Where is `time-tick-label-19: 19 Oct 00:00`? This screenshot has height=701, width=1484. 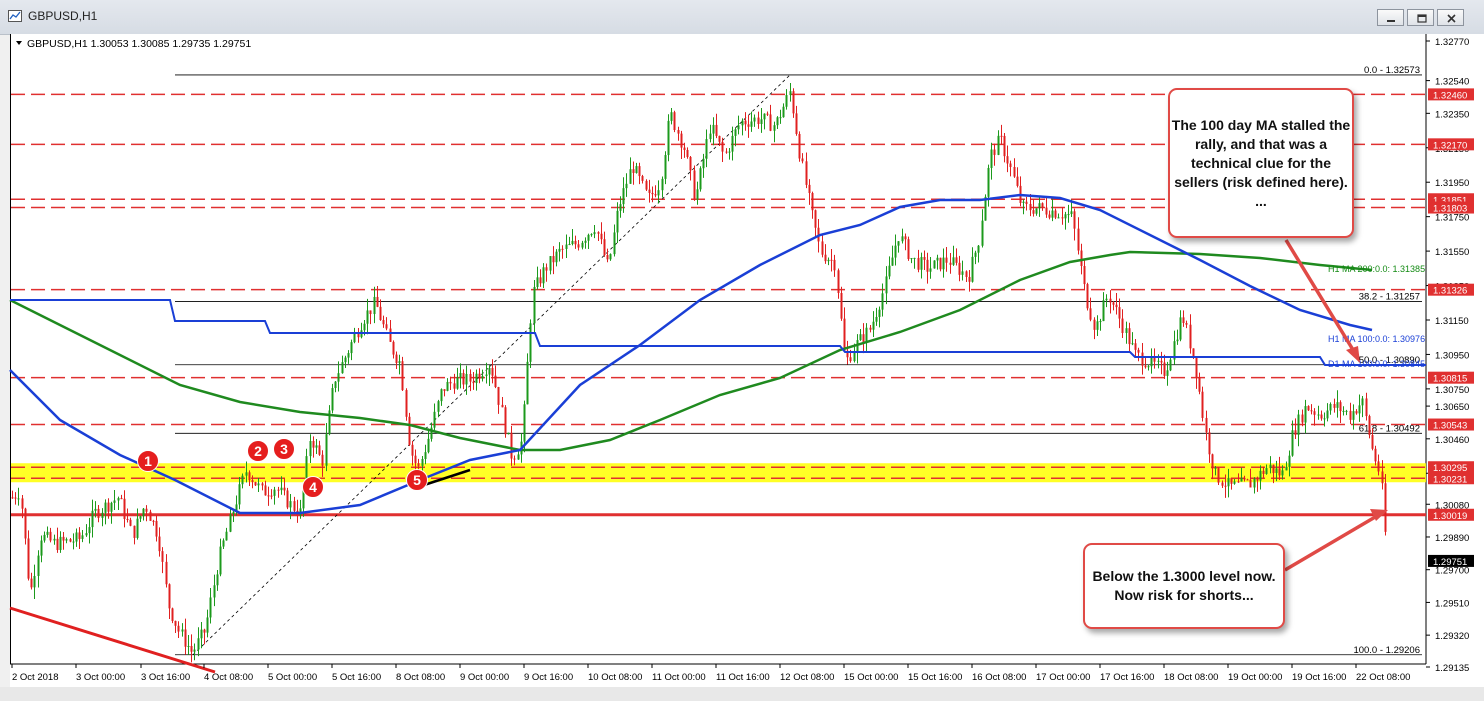
time-tick-label-19: 19 Oct 00:00 is located at coordinates (1255, 677).